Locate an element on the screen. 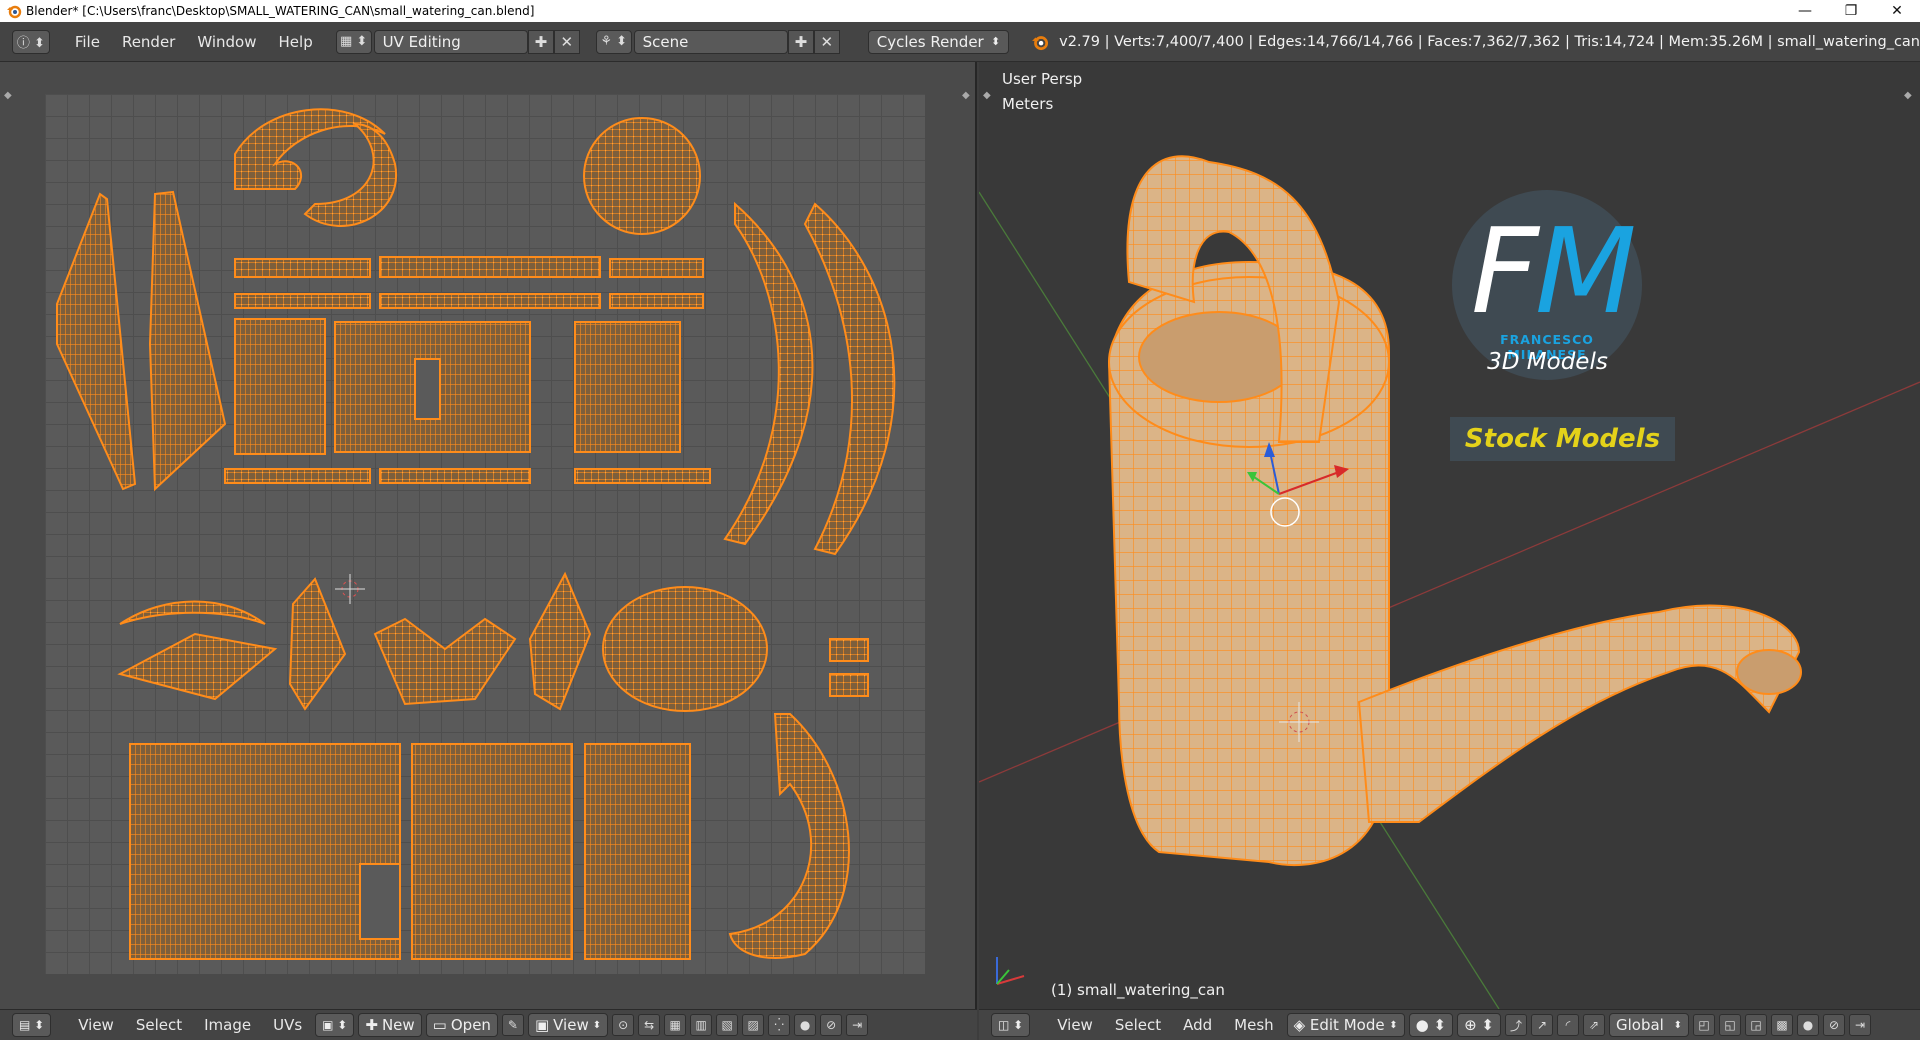 This screenshot has width=1920, height=1040. maximize-button: ❐ is located at coordinates (1851, 11).